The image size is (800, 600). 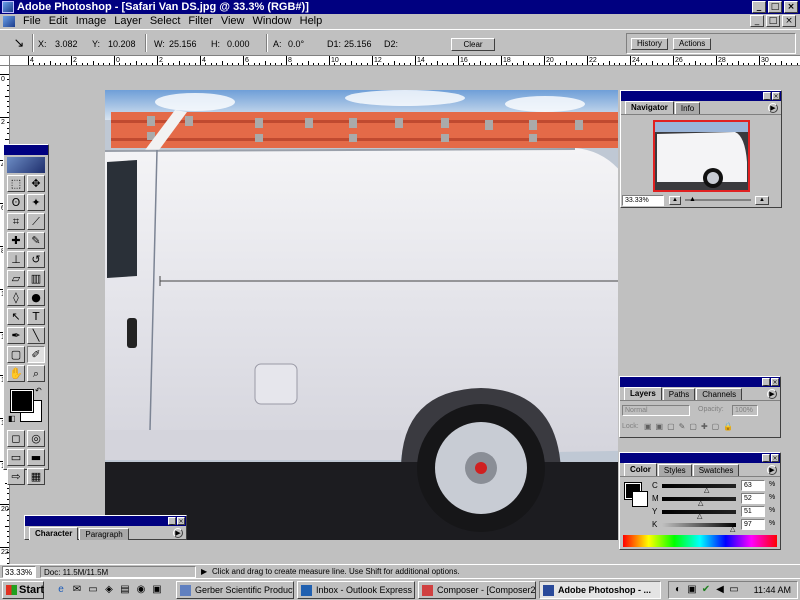 I want to click on info-tab: Info, so click(x=687, y=108).